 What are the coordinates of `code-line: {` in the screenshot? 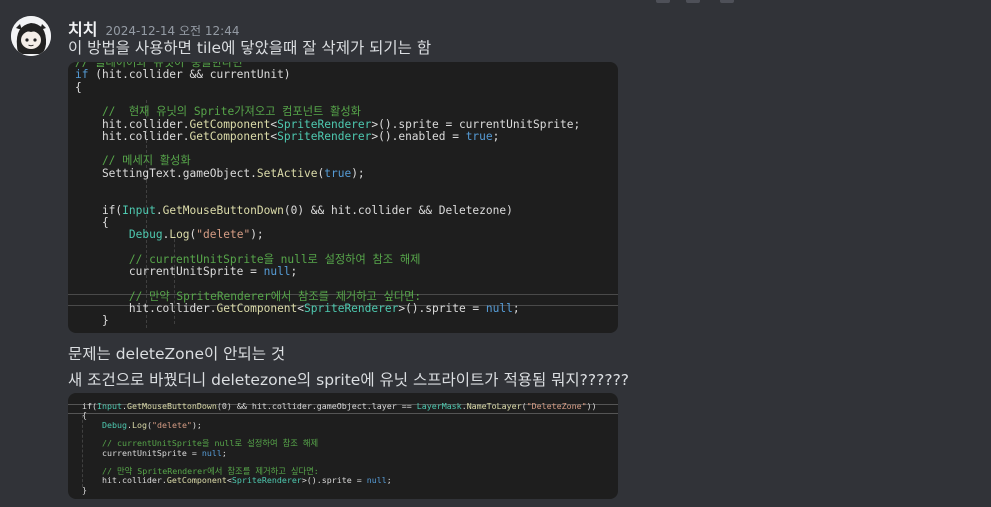 It's located at (78, 87).